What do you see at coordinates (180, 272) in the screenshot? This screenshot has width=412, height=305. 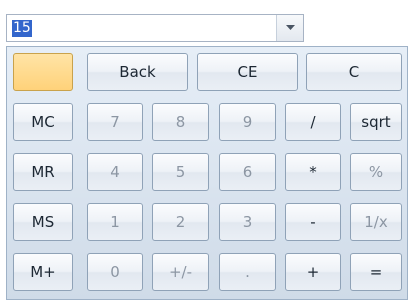 I see `sign-toggle-button: +/-` at bounding box center [180, 272].